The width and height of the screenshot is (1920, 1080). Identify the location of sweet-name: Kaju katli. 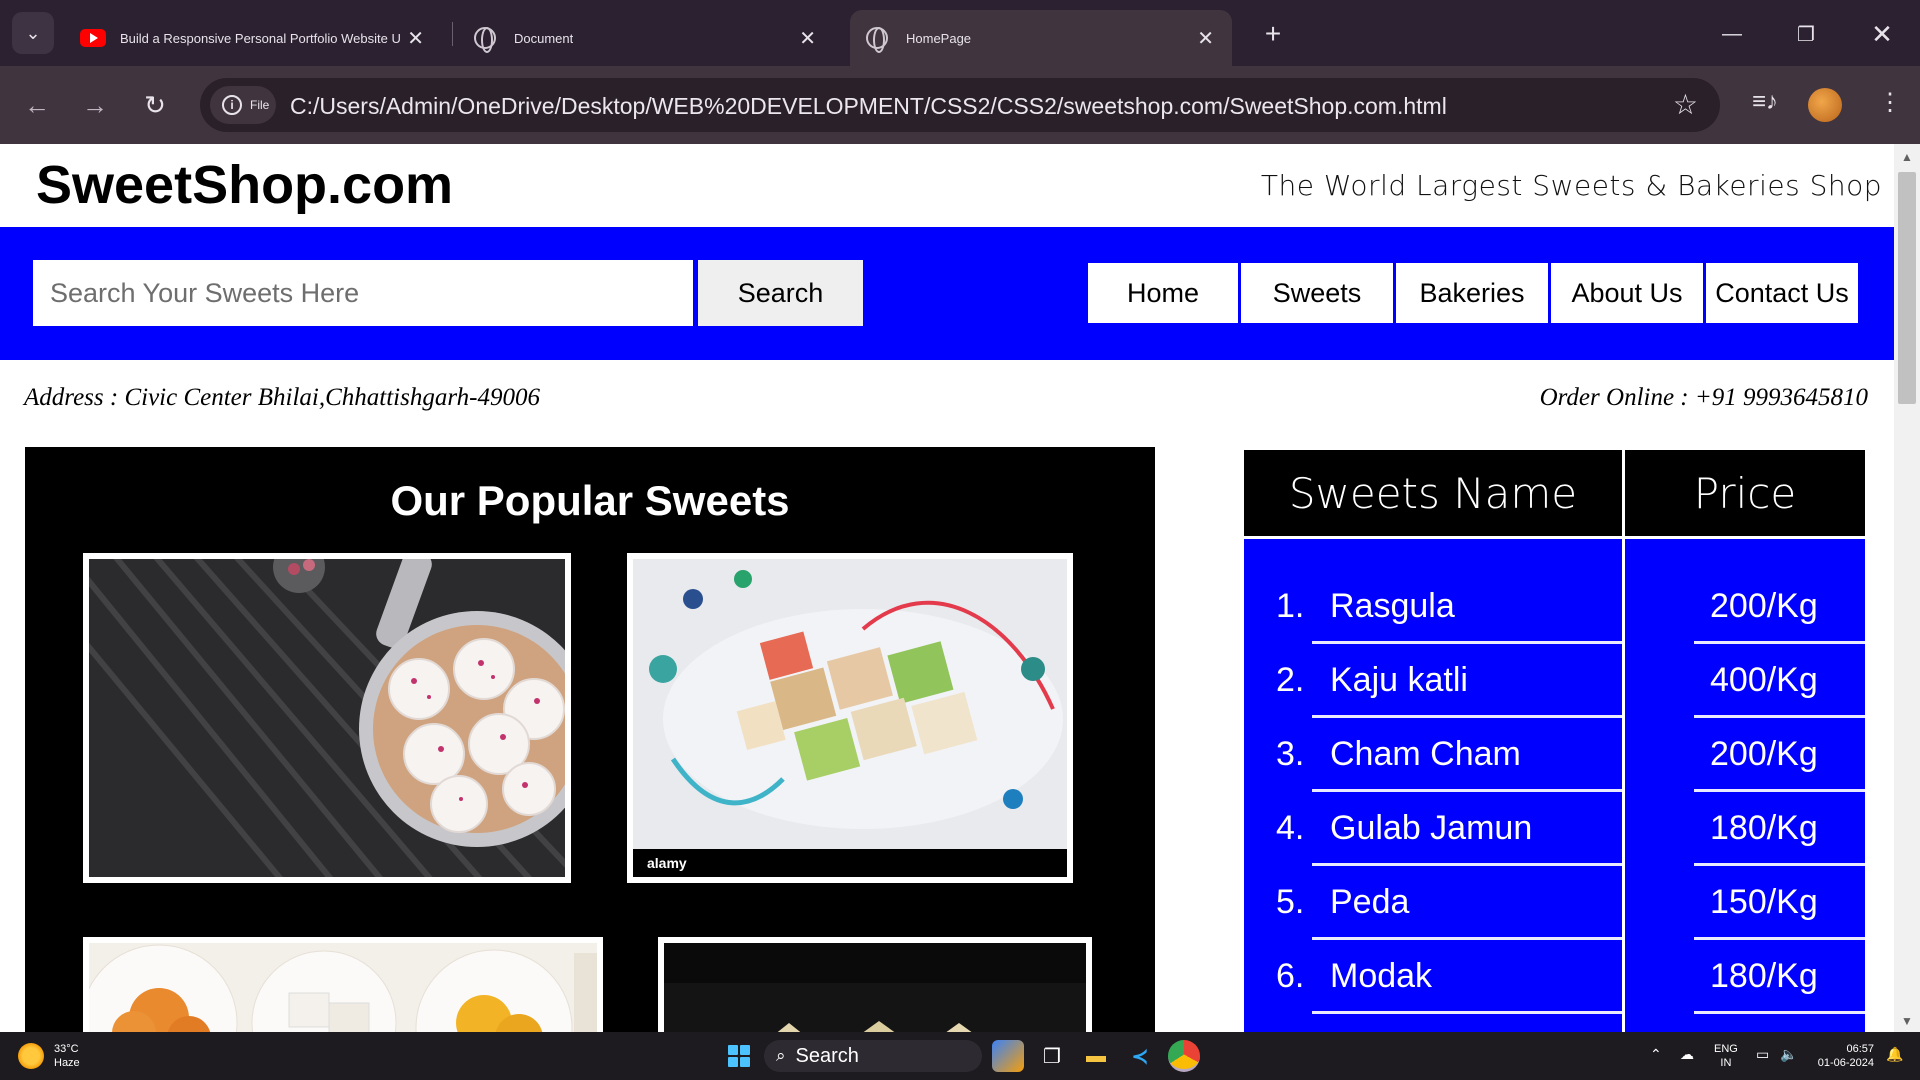
(1399, 679).